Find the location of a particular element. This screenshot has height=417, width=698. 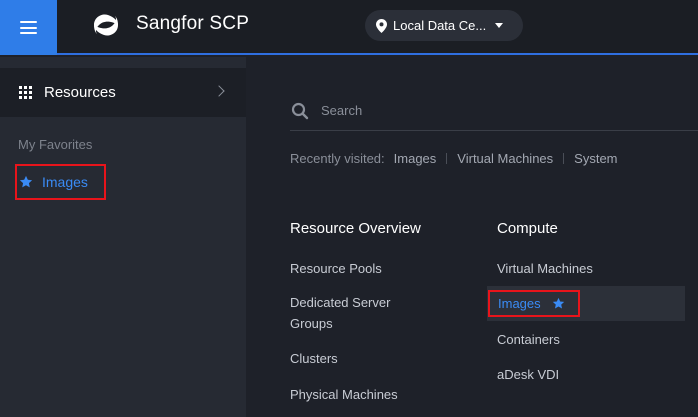

nav-link-virtual-machines: Virtual Machines is located at coordinates (545, 268).